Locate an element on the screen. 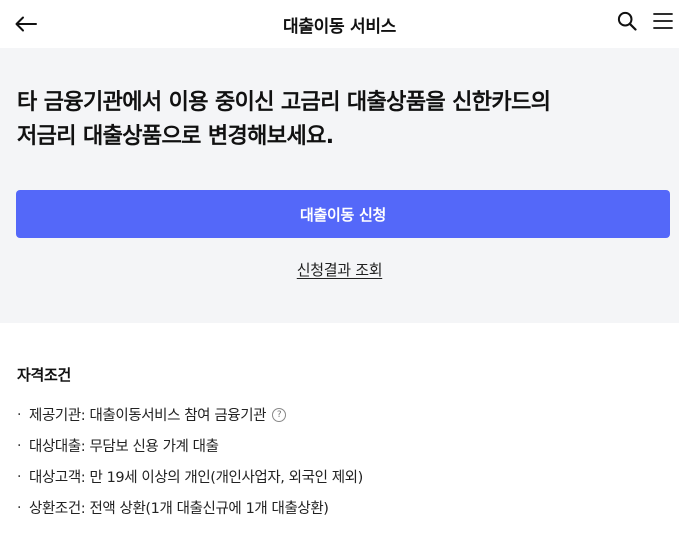  eligibility-item-provider: · 제공기관: 대출이동서비스 참여 금융기관 ? is located at coordinates (337, 414).